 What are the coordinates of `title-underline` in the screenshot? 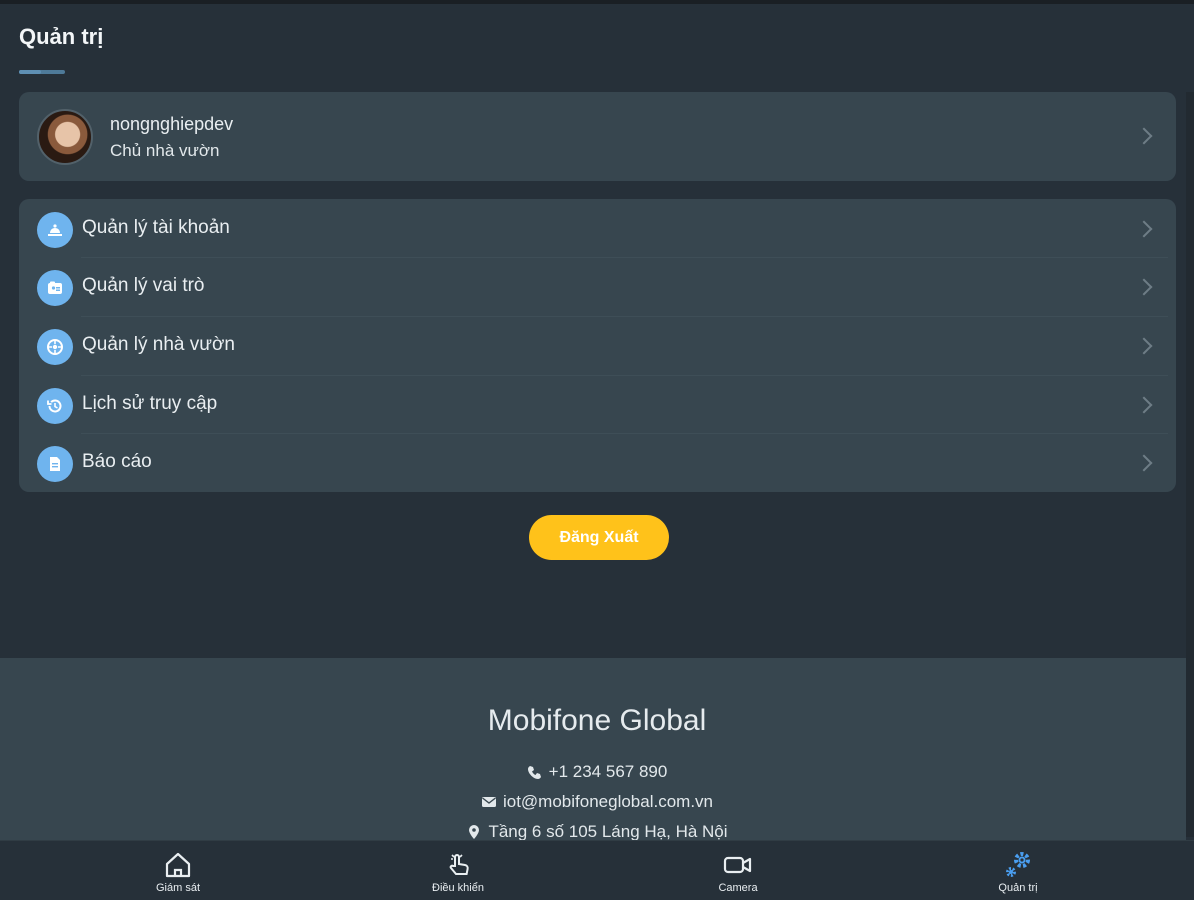 It's located at (42, 72).